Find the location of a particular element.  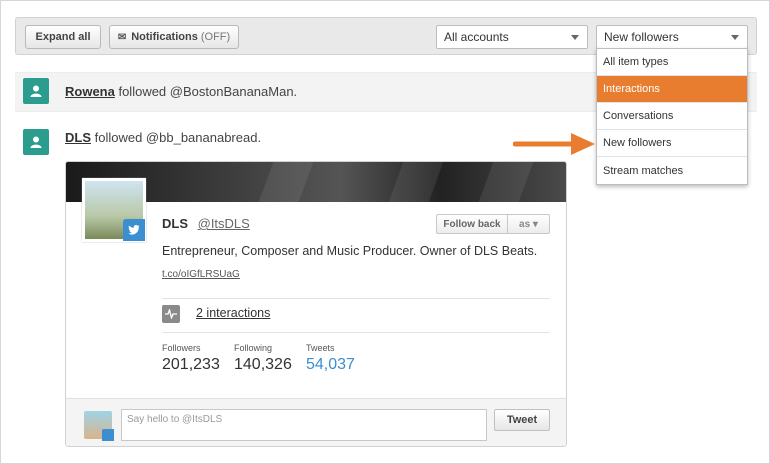

menu-item-conversations: Conversations is located at coordinates (672, 116).